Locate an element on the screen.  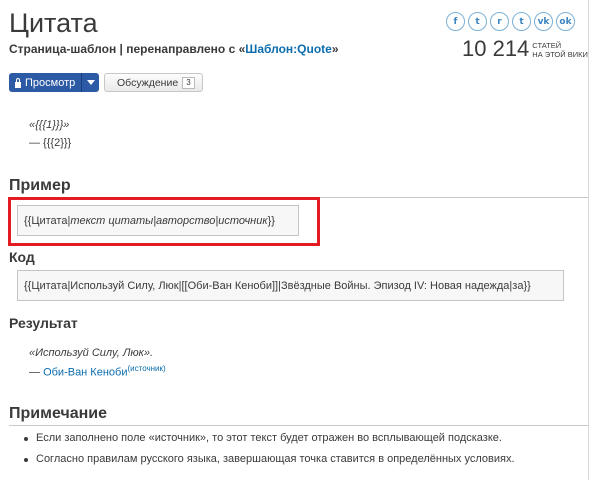
result-dash: — is located at coordinates (36, 372).